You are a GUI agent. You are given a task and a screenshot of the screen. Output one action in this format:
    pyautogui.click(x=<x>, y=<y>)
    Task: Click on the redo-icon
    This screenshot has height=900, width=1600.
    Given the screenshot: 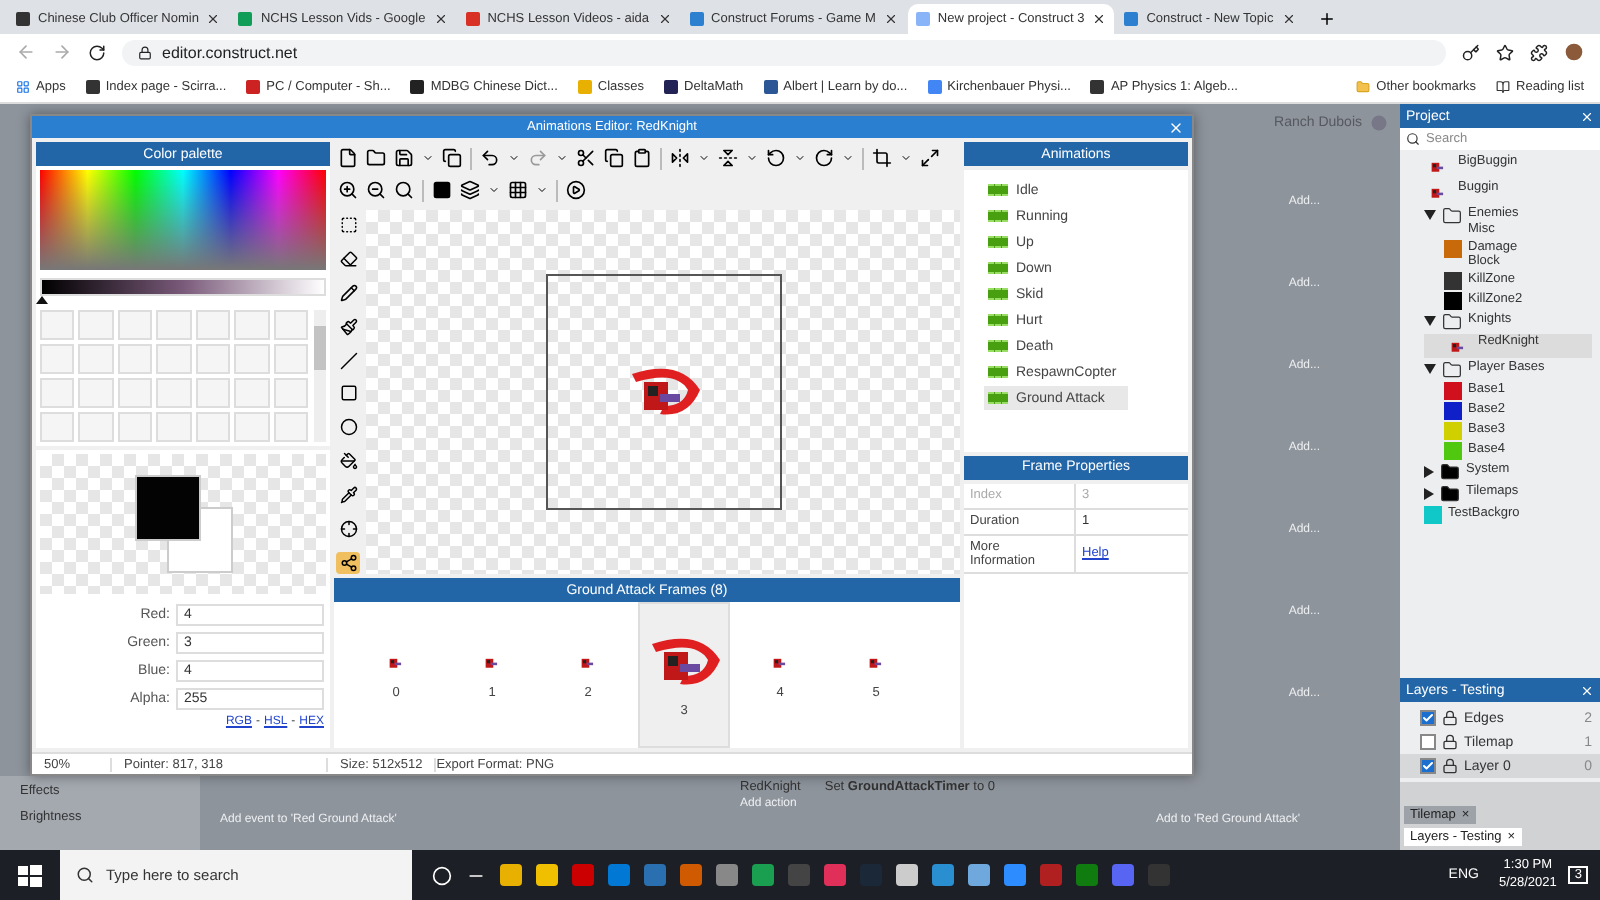 What is the action you would take?
    pyautogui.click(x=538, y=158)
    